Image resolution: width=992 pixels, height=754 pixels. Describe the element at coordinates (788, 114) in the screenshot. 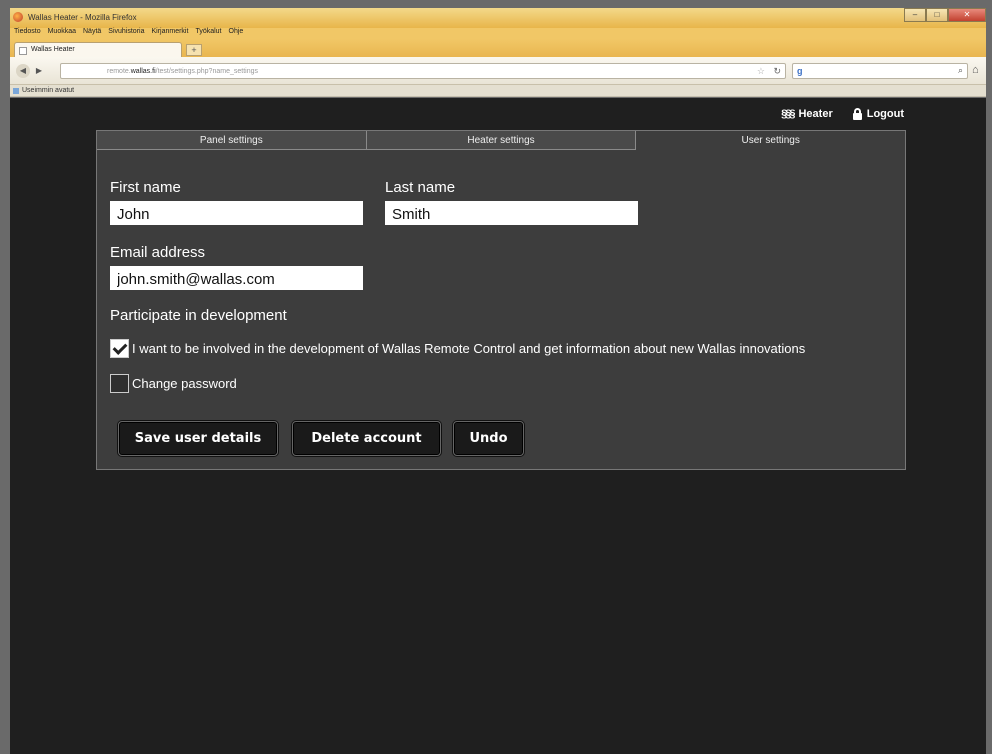

I see `heater-icon: §§§` at that location.